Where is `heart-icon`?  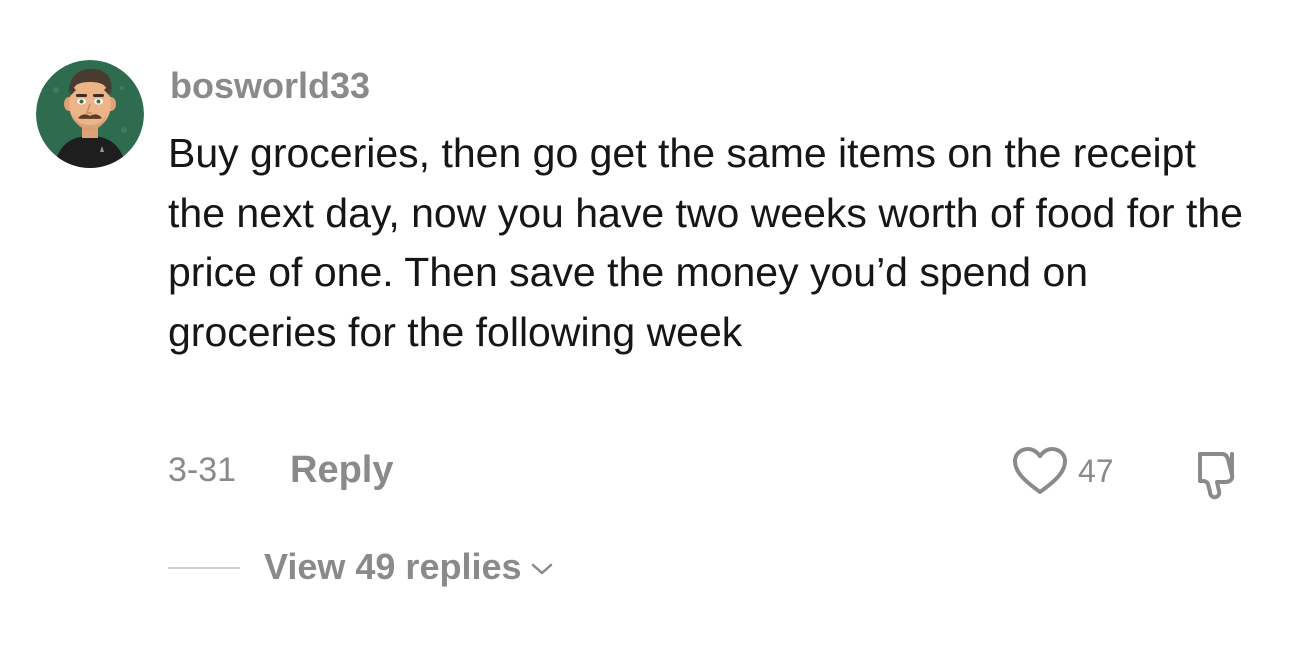
heart-icon is located at coordinates (1040, 471).